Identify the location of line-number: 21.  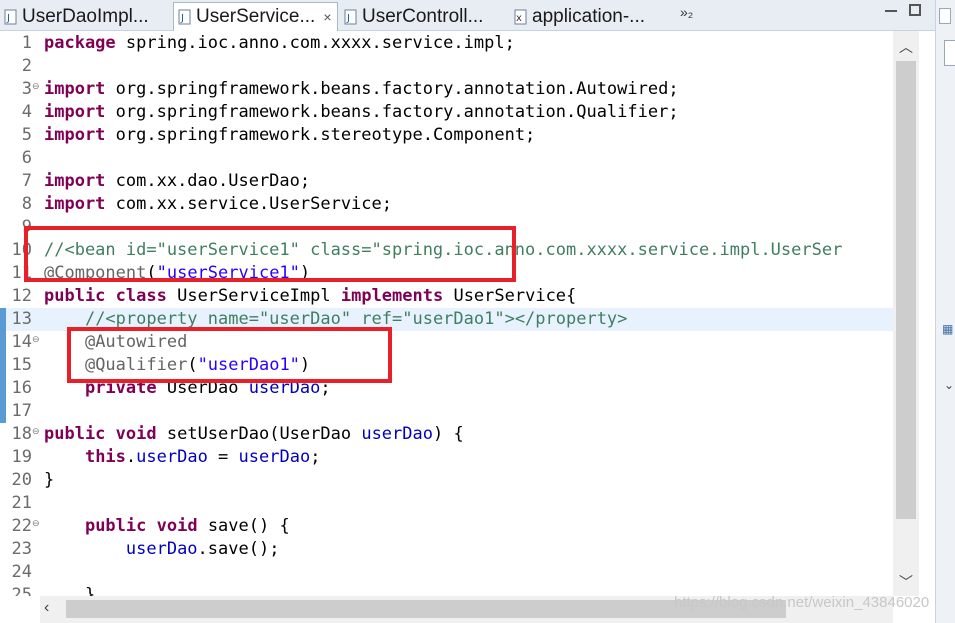
(21, 503).